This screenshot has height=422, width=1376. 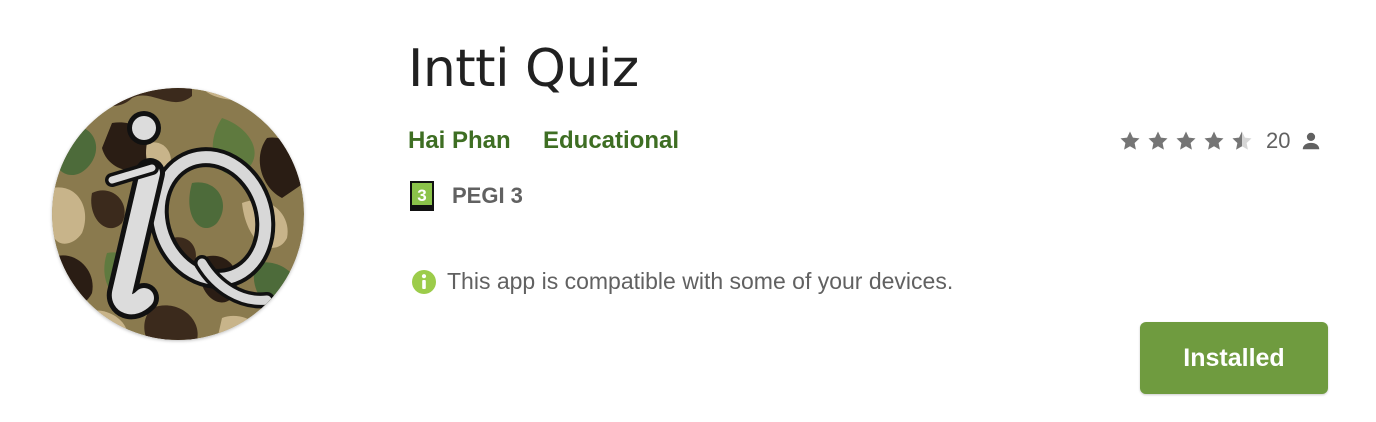 I want to click on content-rating: 3 PEGI 3, so click(x=466, y=196).